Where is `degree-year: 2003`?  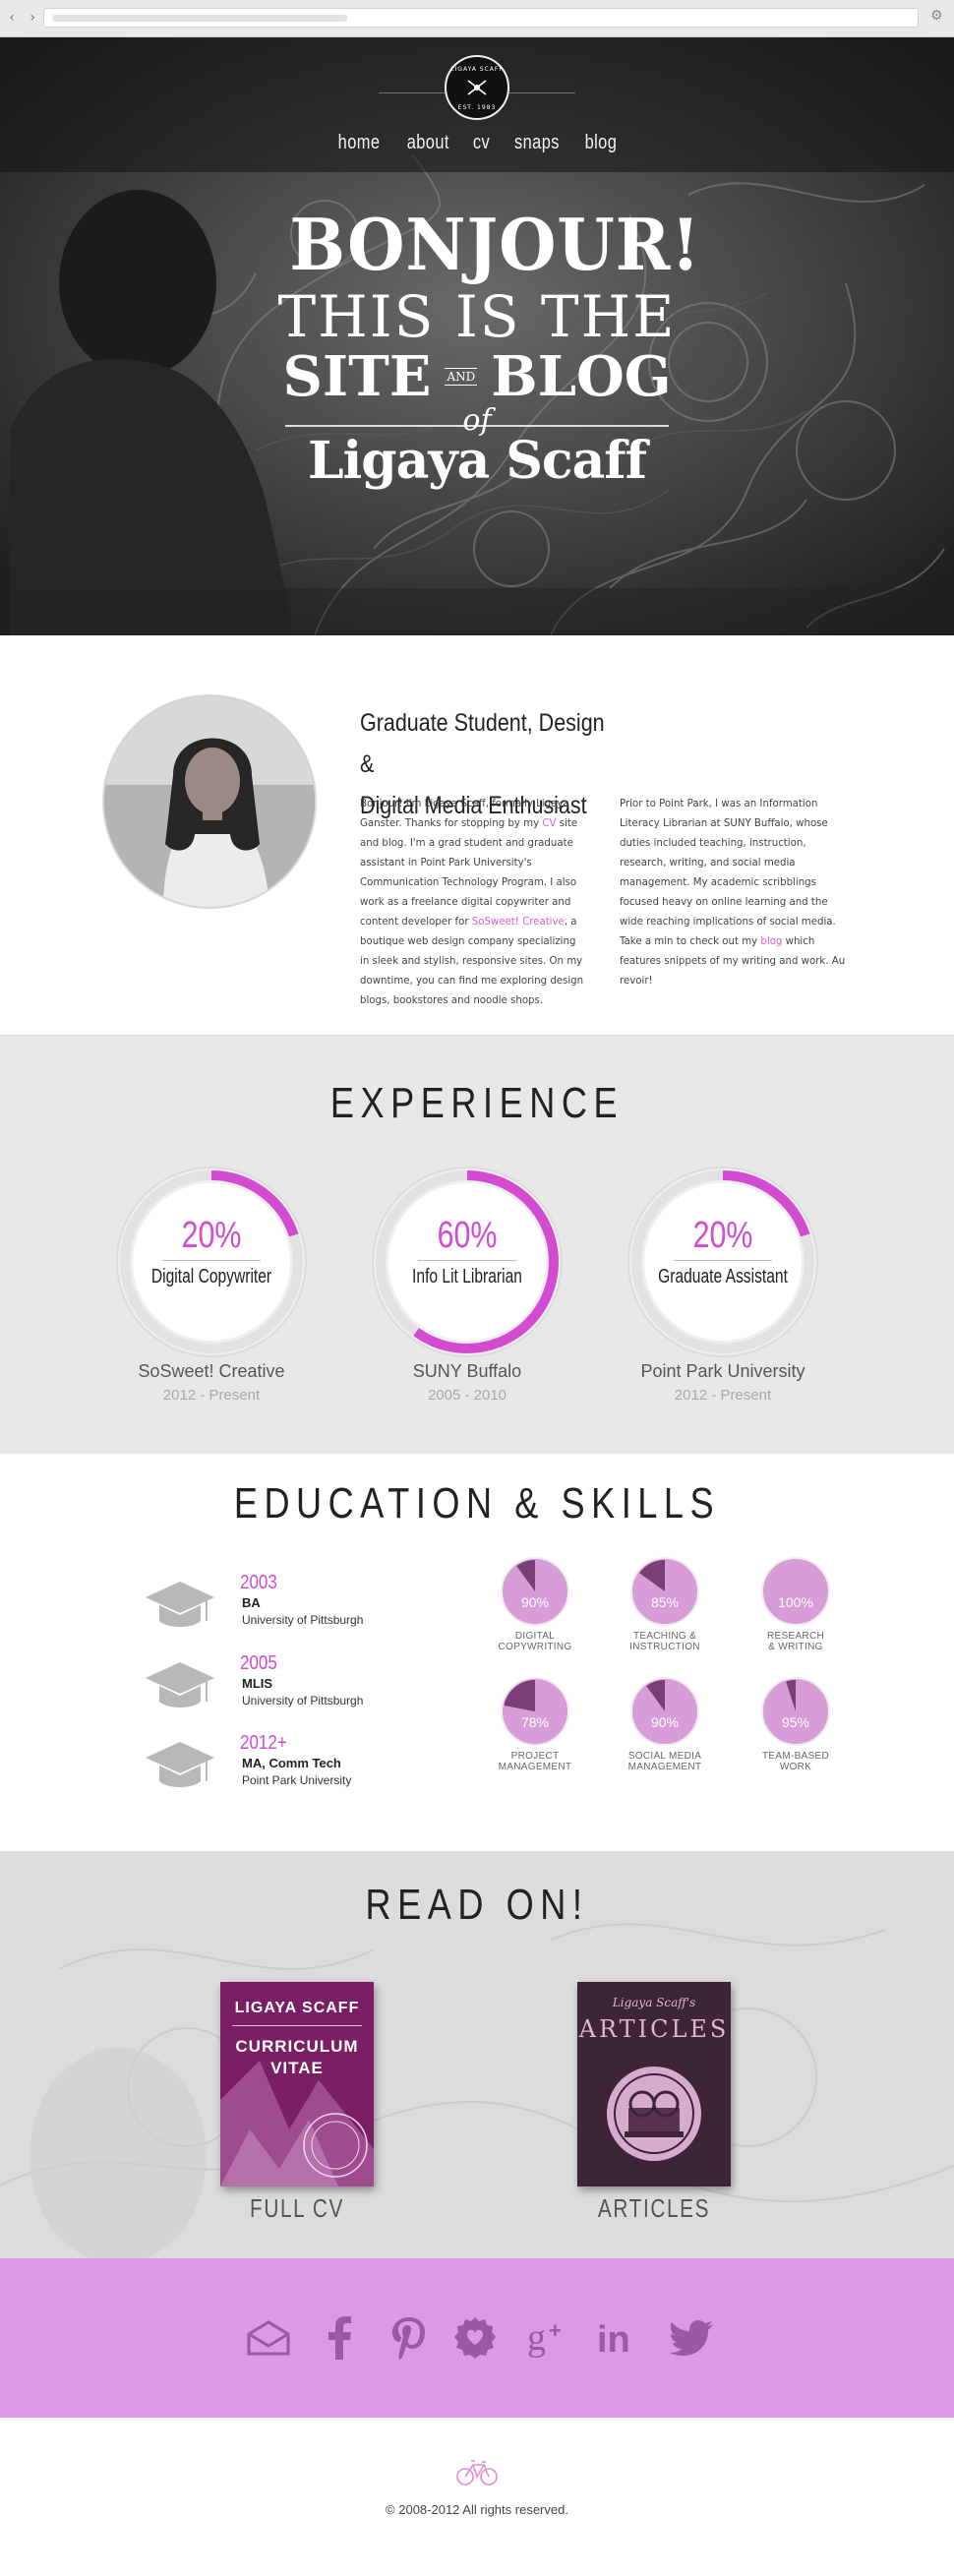 degree-year: 2003 is located at coordinates (259, 1582).